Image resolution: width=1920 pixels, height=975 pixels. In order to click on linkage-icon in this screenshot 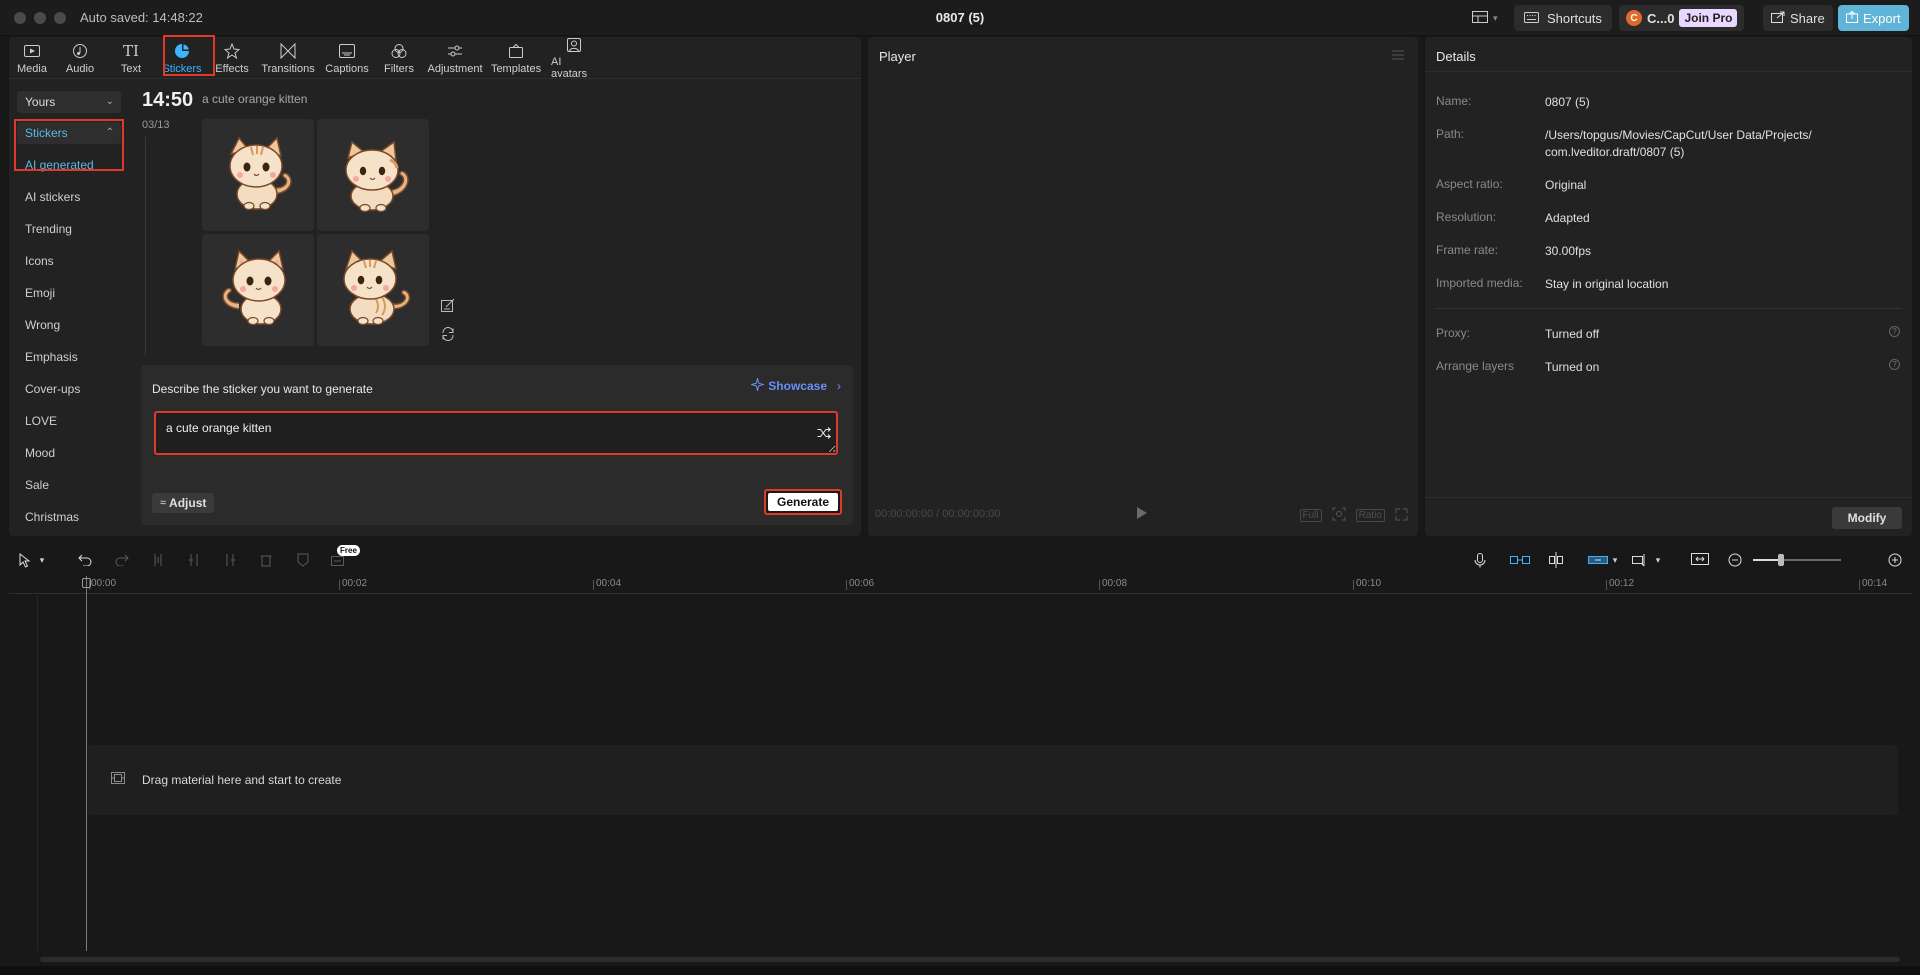, I will do `click(1598, 560)`.